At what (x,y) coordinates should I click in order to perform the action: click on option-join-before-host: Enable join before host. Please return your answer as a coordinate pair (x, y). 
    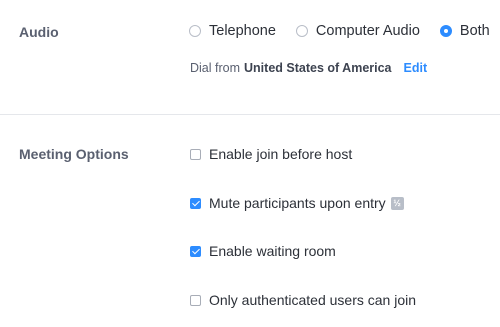
    Looking at the image, I should click on (271, 154).